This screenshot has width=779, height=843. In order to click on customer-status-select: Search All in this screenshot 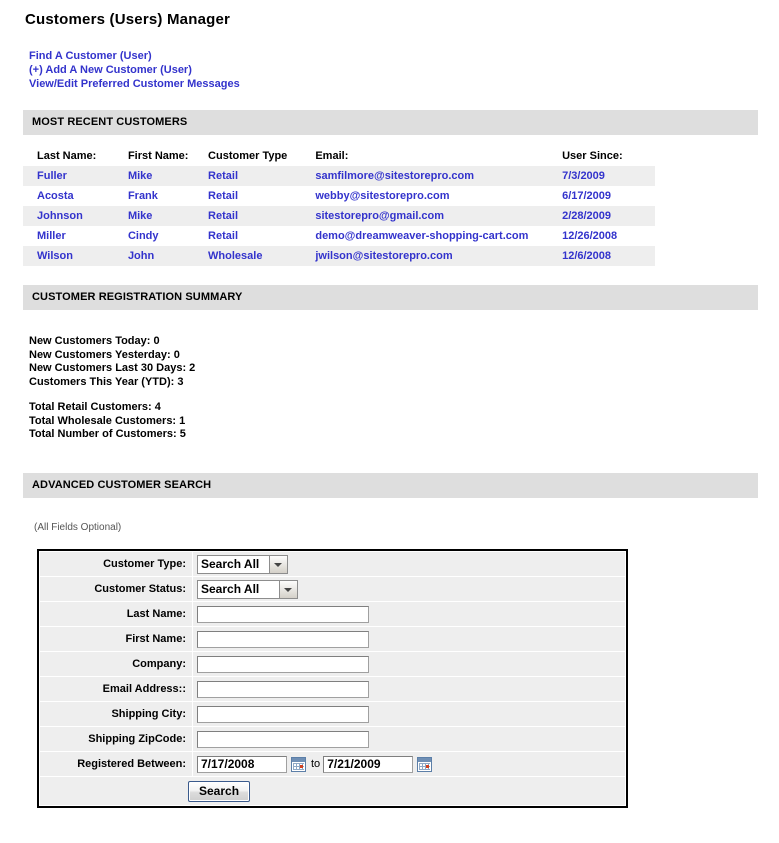, I will do `click(247, 589)`.